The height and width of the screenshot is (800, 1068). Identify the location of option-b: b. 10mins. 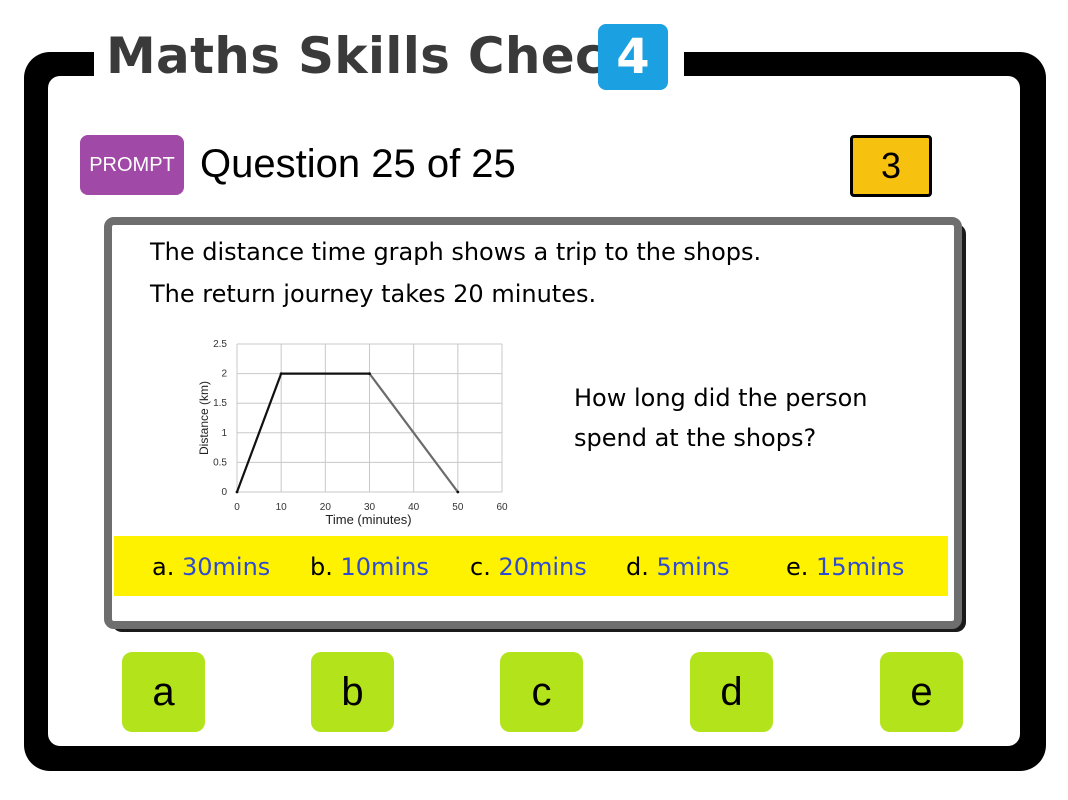
(369, 567).